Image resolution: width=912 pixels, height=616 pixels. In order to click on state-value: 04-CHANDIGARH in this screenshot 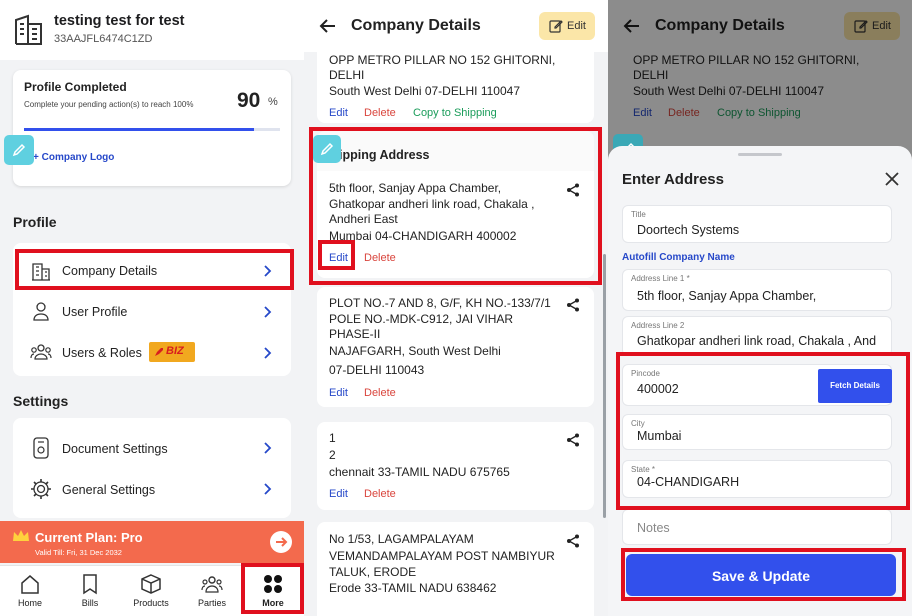, I will do `click(688, 482)`.